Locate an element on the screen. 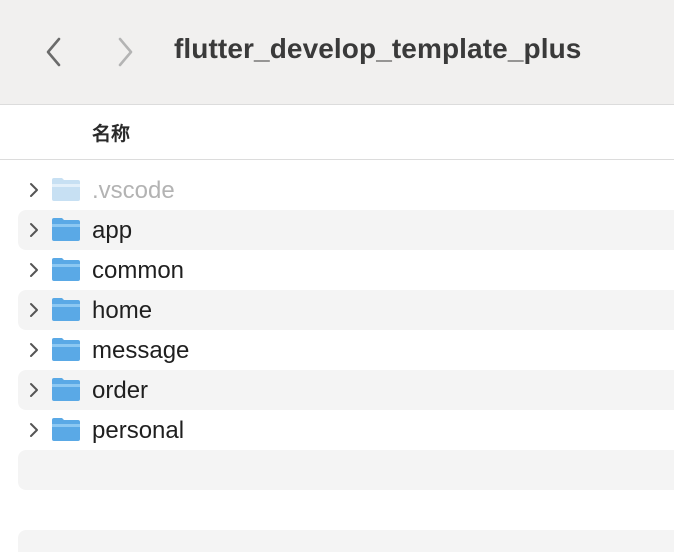 The width and height of the screenshot is (674, 552). file-name: personal is located at coordinates (138, 430).